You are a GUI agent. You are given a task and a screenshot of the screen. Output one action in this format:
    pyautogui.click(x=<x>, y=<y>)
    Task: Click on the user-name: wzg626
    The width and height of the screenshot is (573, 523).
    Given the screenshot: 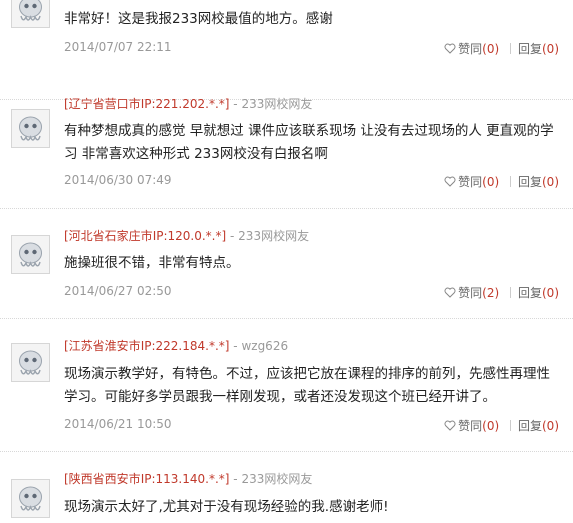 What is the action you would take?
    pyautogui.click(x=265, y=346)
    